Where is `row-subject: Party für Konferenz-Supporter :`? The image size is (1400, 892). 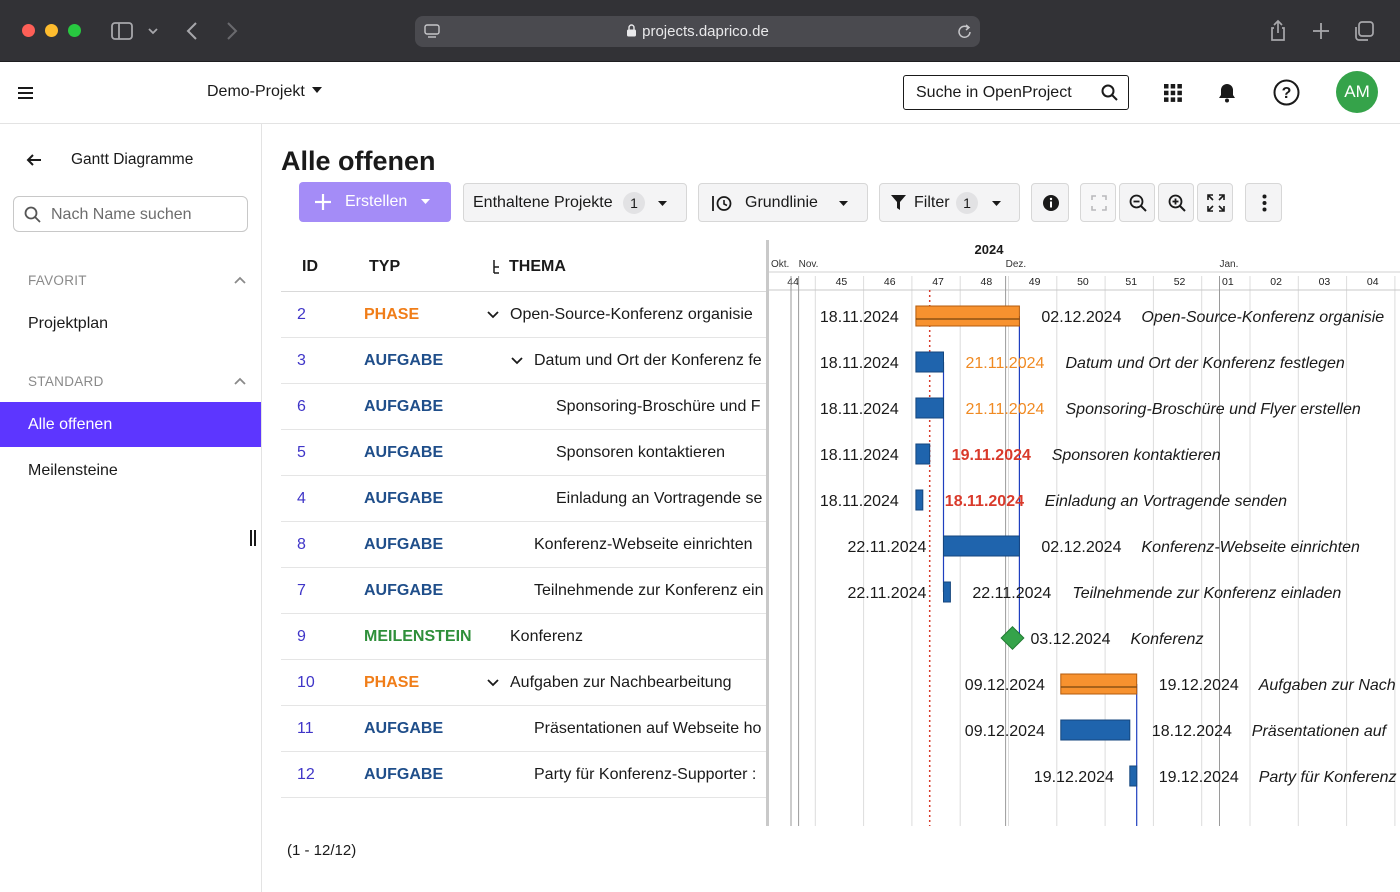
row-subject: Party für Konferenz-Supporter : is located at coordinates (650, 775).